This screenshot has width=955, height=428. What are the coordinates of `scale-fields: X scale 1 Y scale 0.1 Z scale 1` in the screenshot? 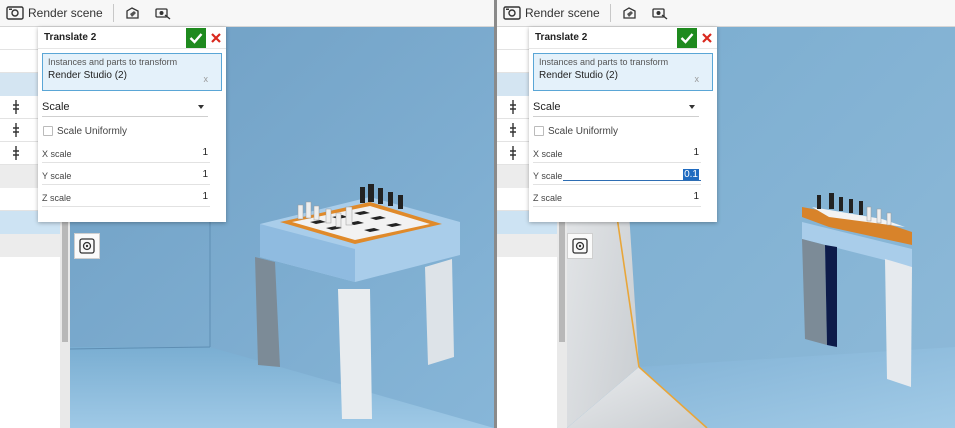 It's located at (623, 174).